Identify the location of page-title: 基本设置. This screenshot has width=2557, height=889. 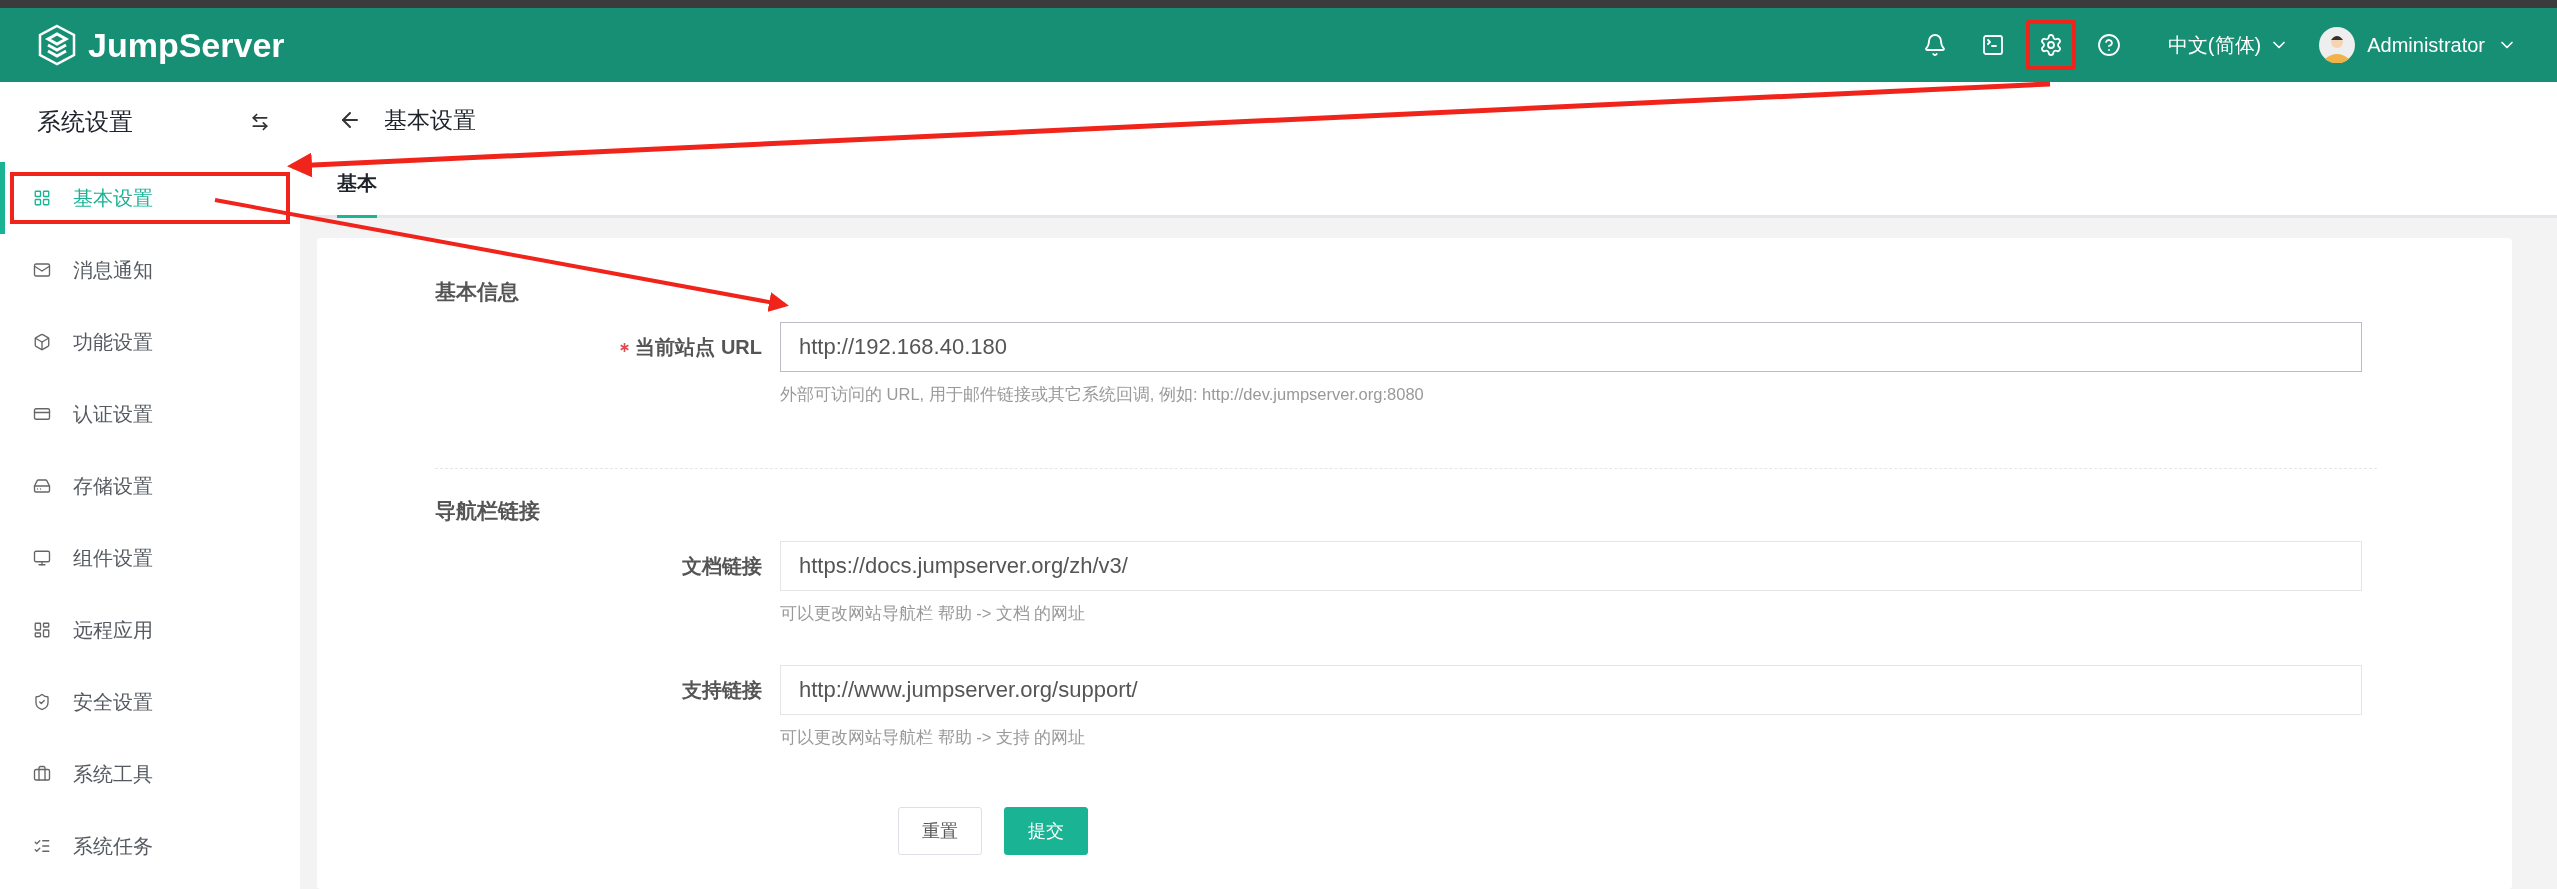
(430, 120).